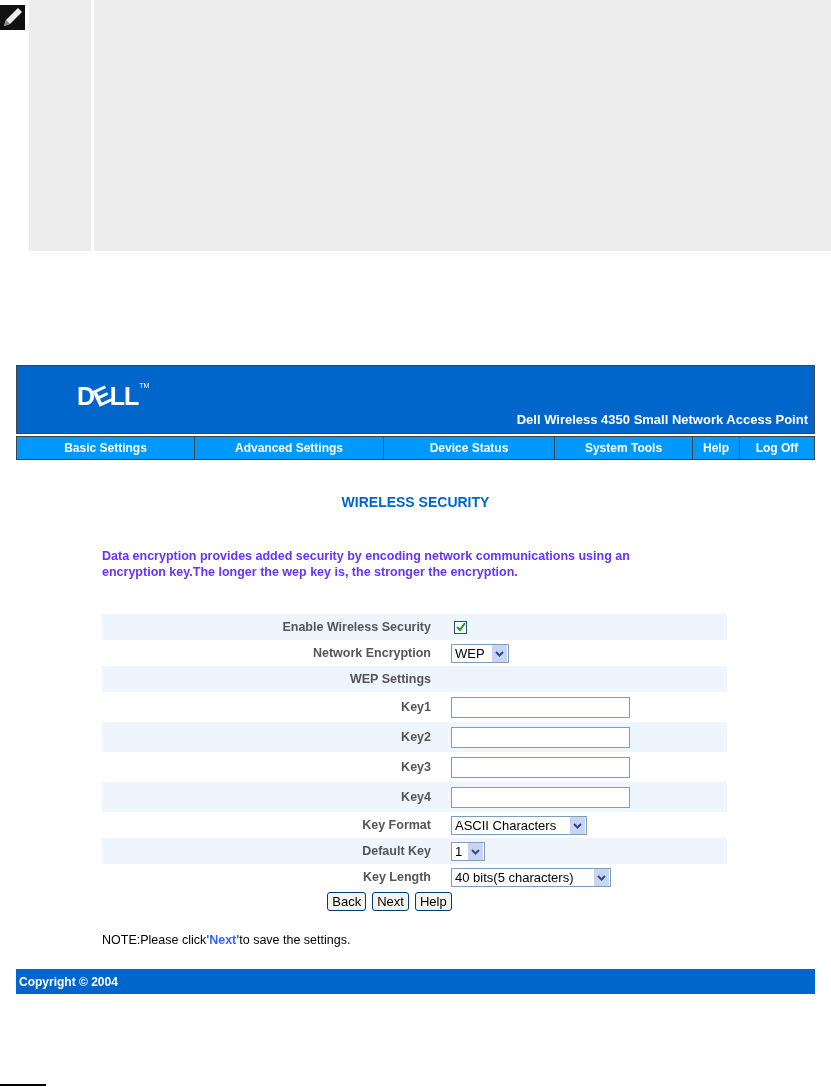 The height and width of the screenshot is (1087, 831). Describe the element at coordinates (519, 825) in the screenshot. I see `dropdown: ASCII Characters` at that location.